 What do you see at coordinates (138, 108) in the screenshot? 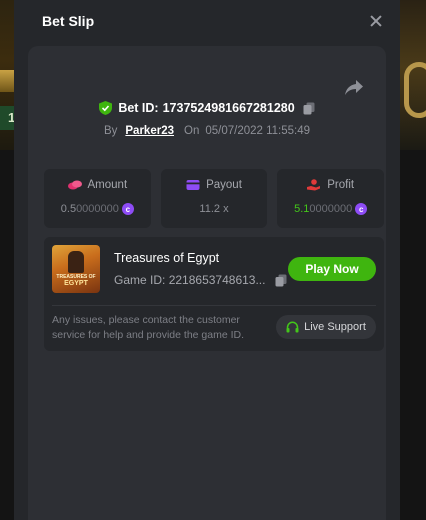
I see `bet-id-label: Bet ID:` at bounding box center [138, 108].